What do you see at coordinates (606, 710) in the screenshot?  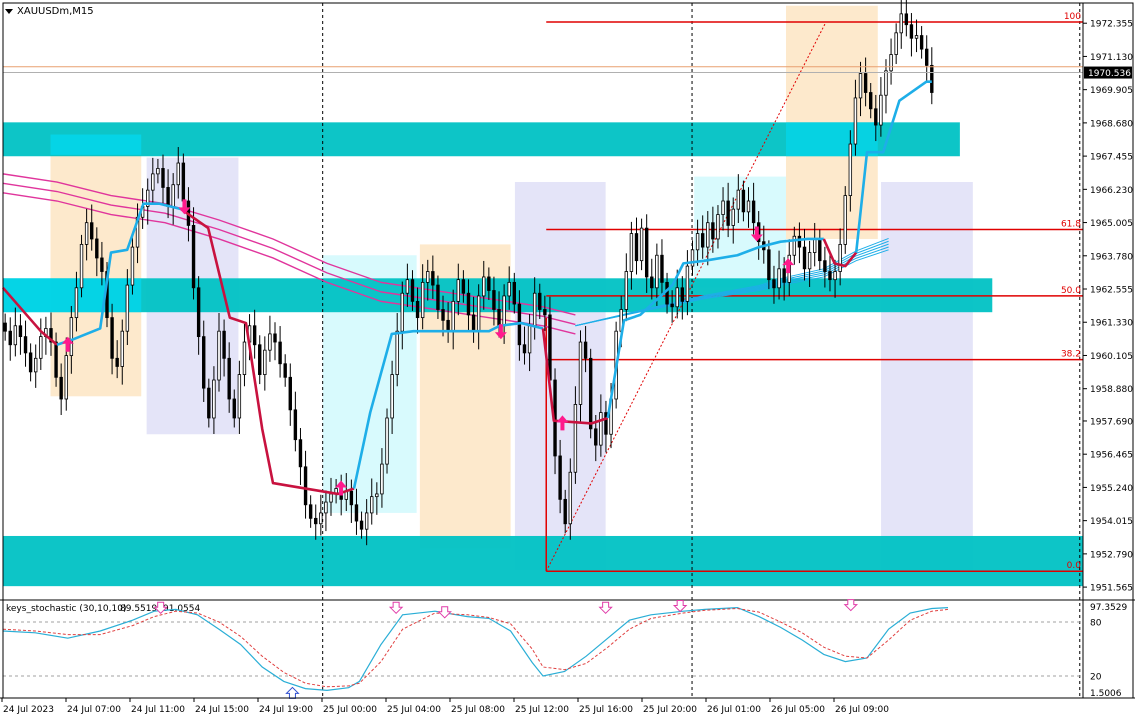 I see `time-tick-label: 25 Jul 16:00` at bounding box center [606, 710].